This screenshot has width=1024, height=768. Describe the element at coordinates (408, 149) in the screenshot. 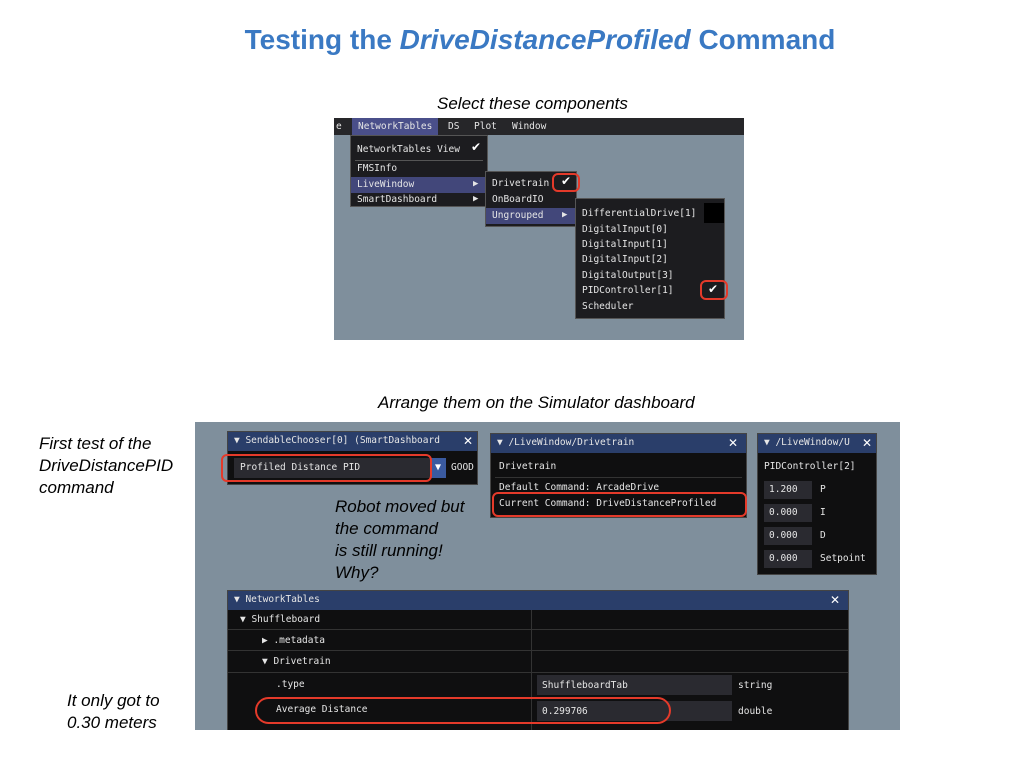

I see `menu-item-networktables-view: NetworkTables View` at that location.